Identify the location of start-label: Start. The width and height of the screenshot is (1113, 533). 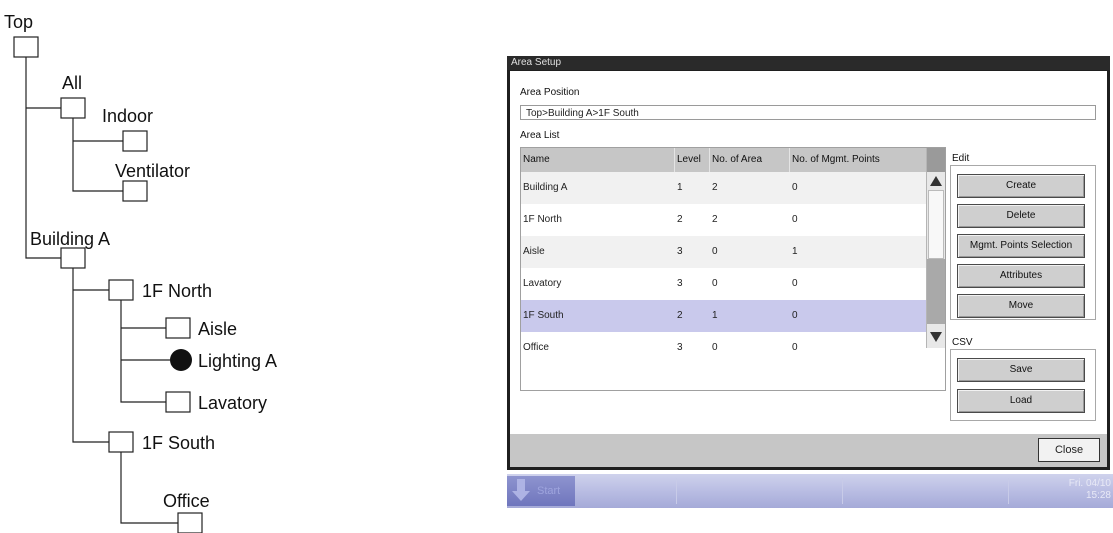
(549, 491).